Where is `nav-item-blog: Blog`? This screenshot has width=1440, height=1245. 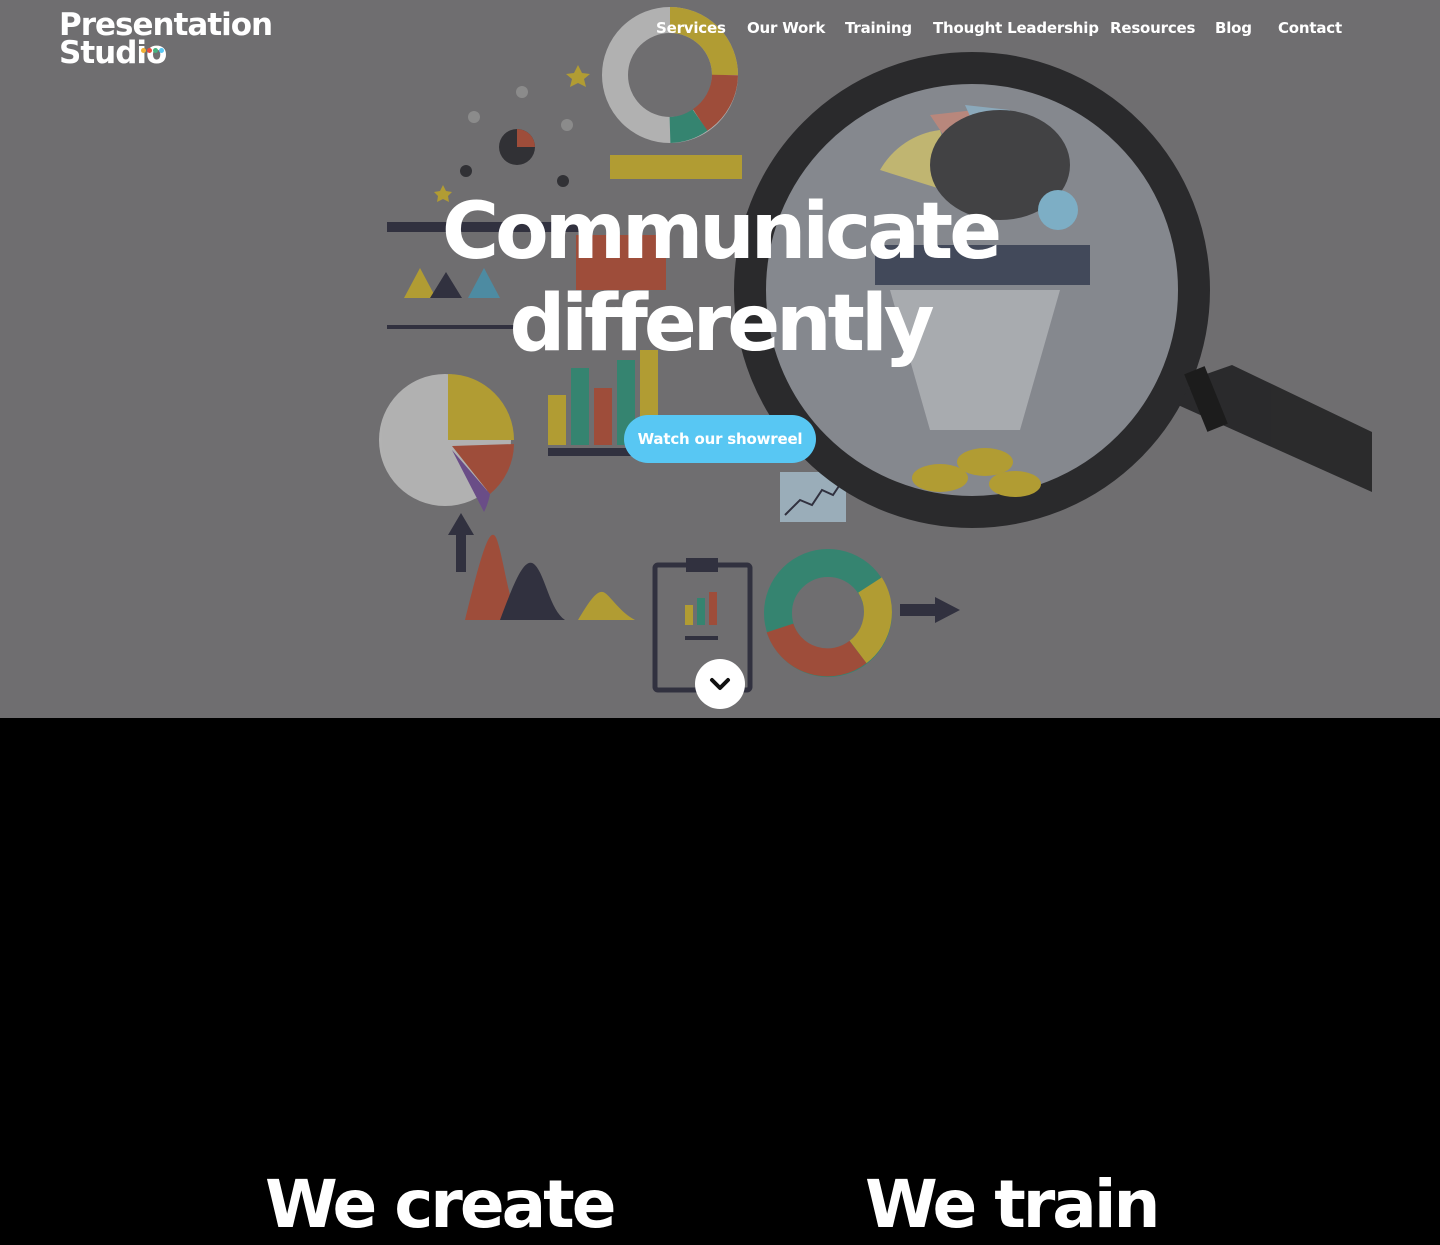 nav-item-blog: Blog is located at coordinates (1233, 28).